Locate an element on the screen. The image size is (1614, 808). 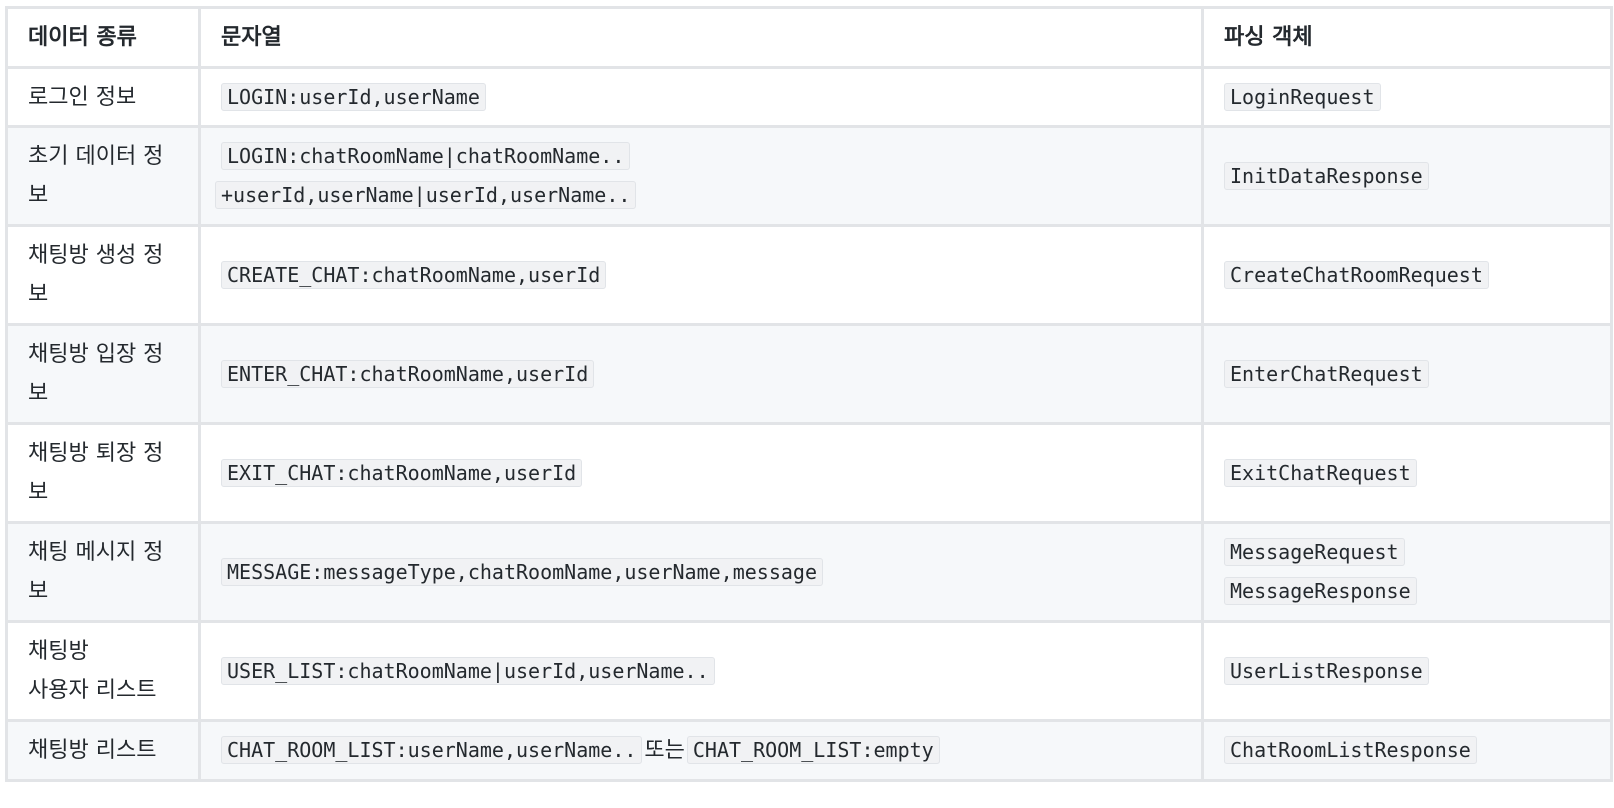
header-data-type: 데이터 종류 is located at coordinates (103, 37).